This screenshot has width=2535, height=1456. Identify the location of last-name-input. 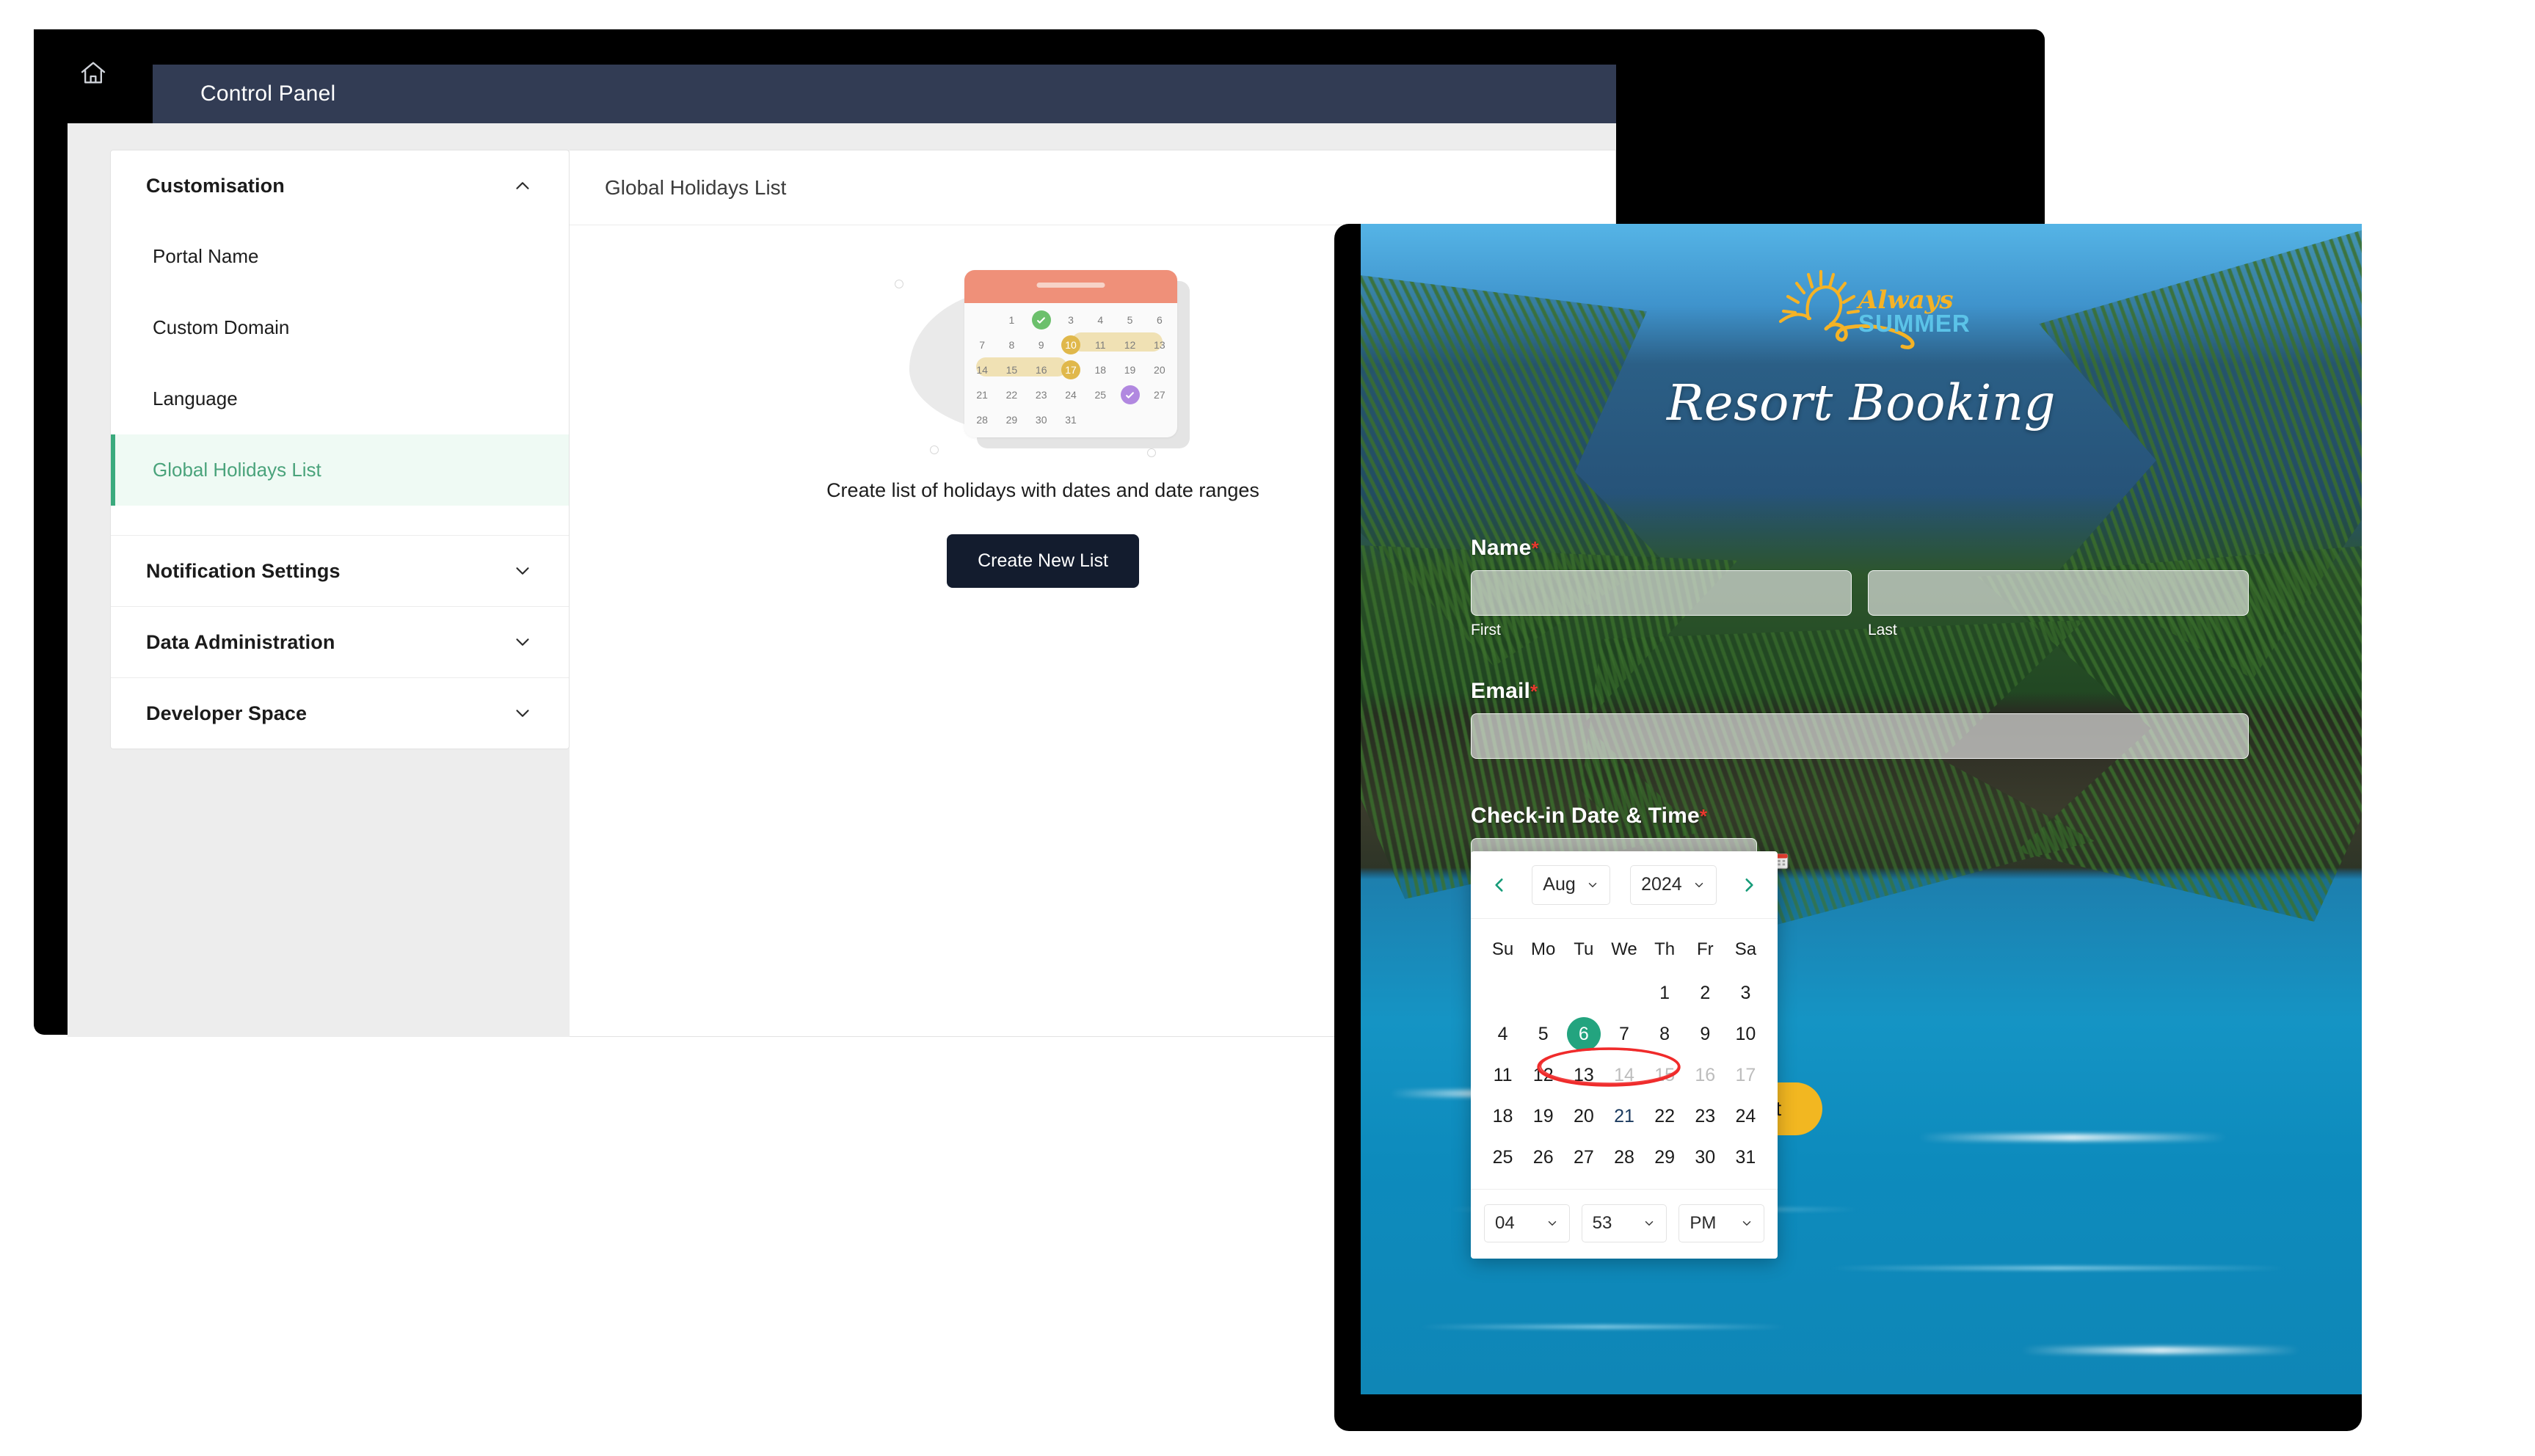
(2058, 593).